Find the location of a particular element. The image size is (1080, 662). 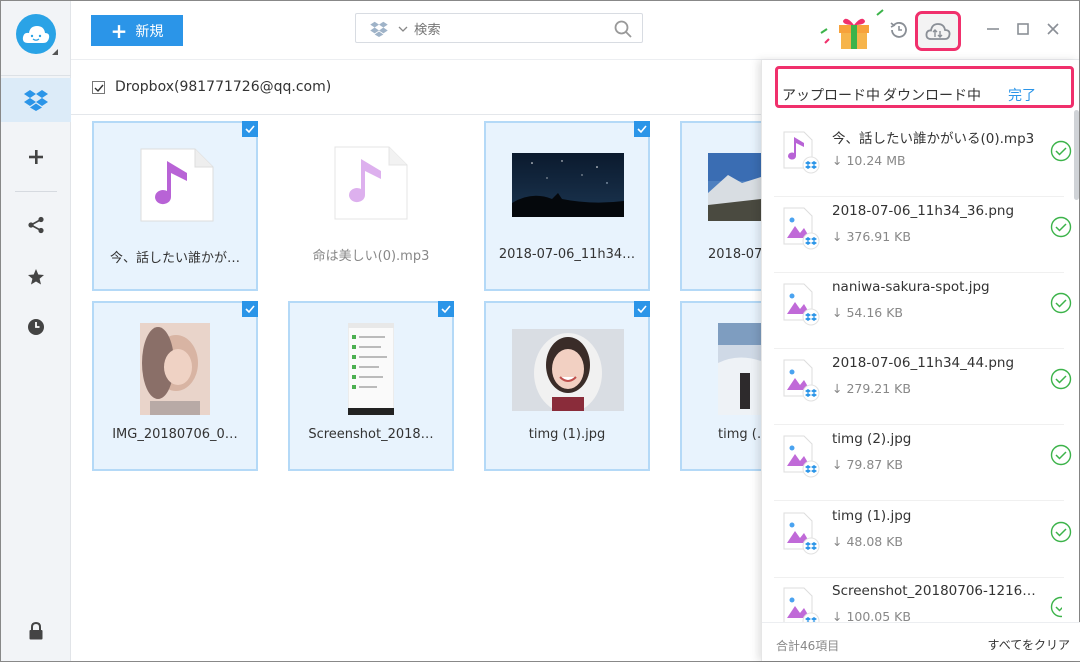

gift-icon is located at coordinates (854, 30).